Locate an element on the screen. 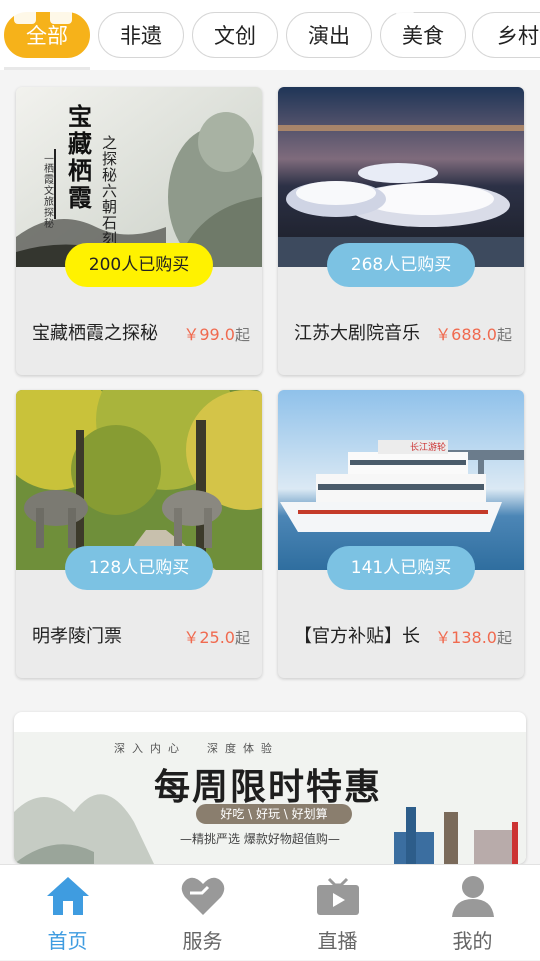 The height and width of the screenshot is (961, 540). product-image-river-cruise: 长江游轮 is located at coordinates (401, 480).